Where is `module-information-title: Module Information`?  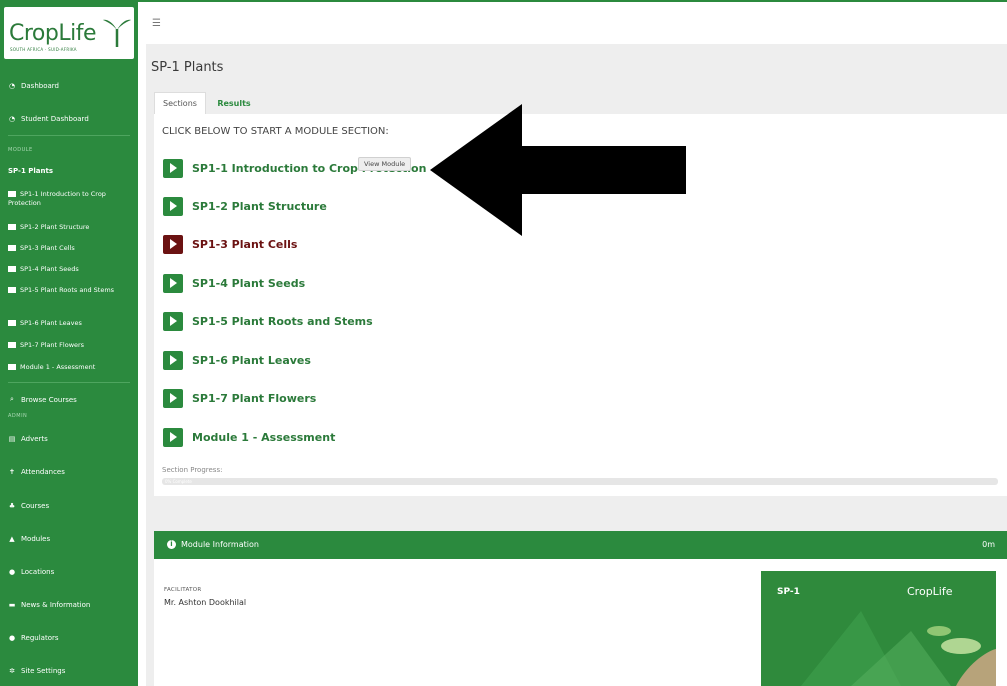 module-information-title: Module Information is located at coordinates (220, 544).